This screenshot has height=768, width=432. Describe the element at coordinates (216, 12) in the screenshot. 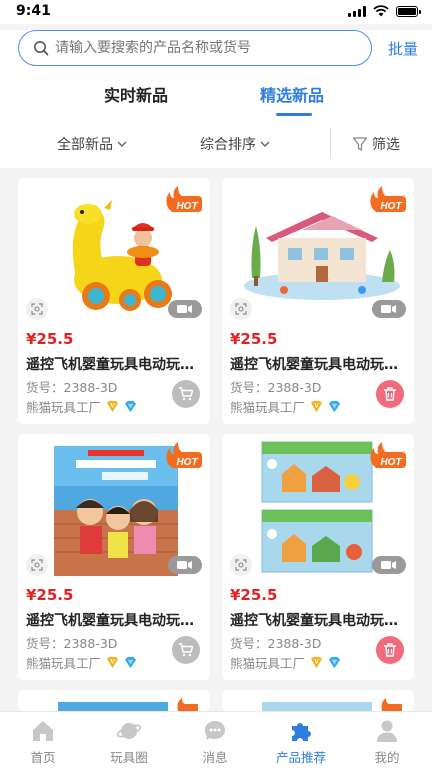

I see `status-bar: 9:41` at that location.